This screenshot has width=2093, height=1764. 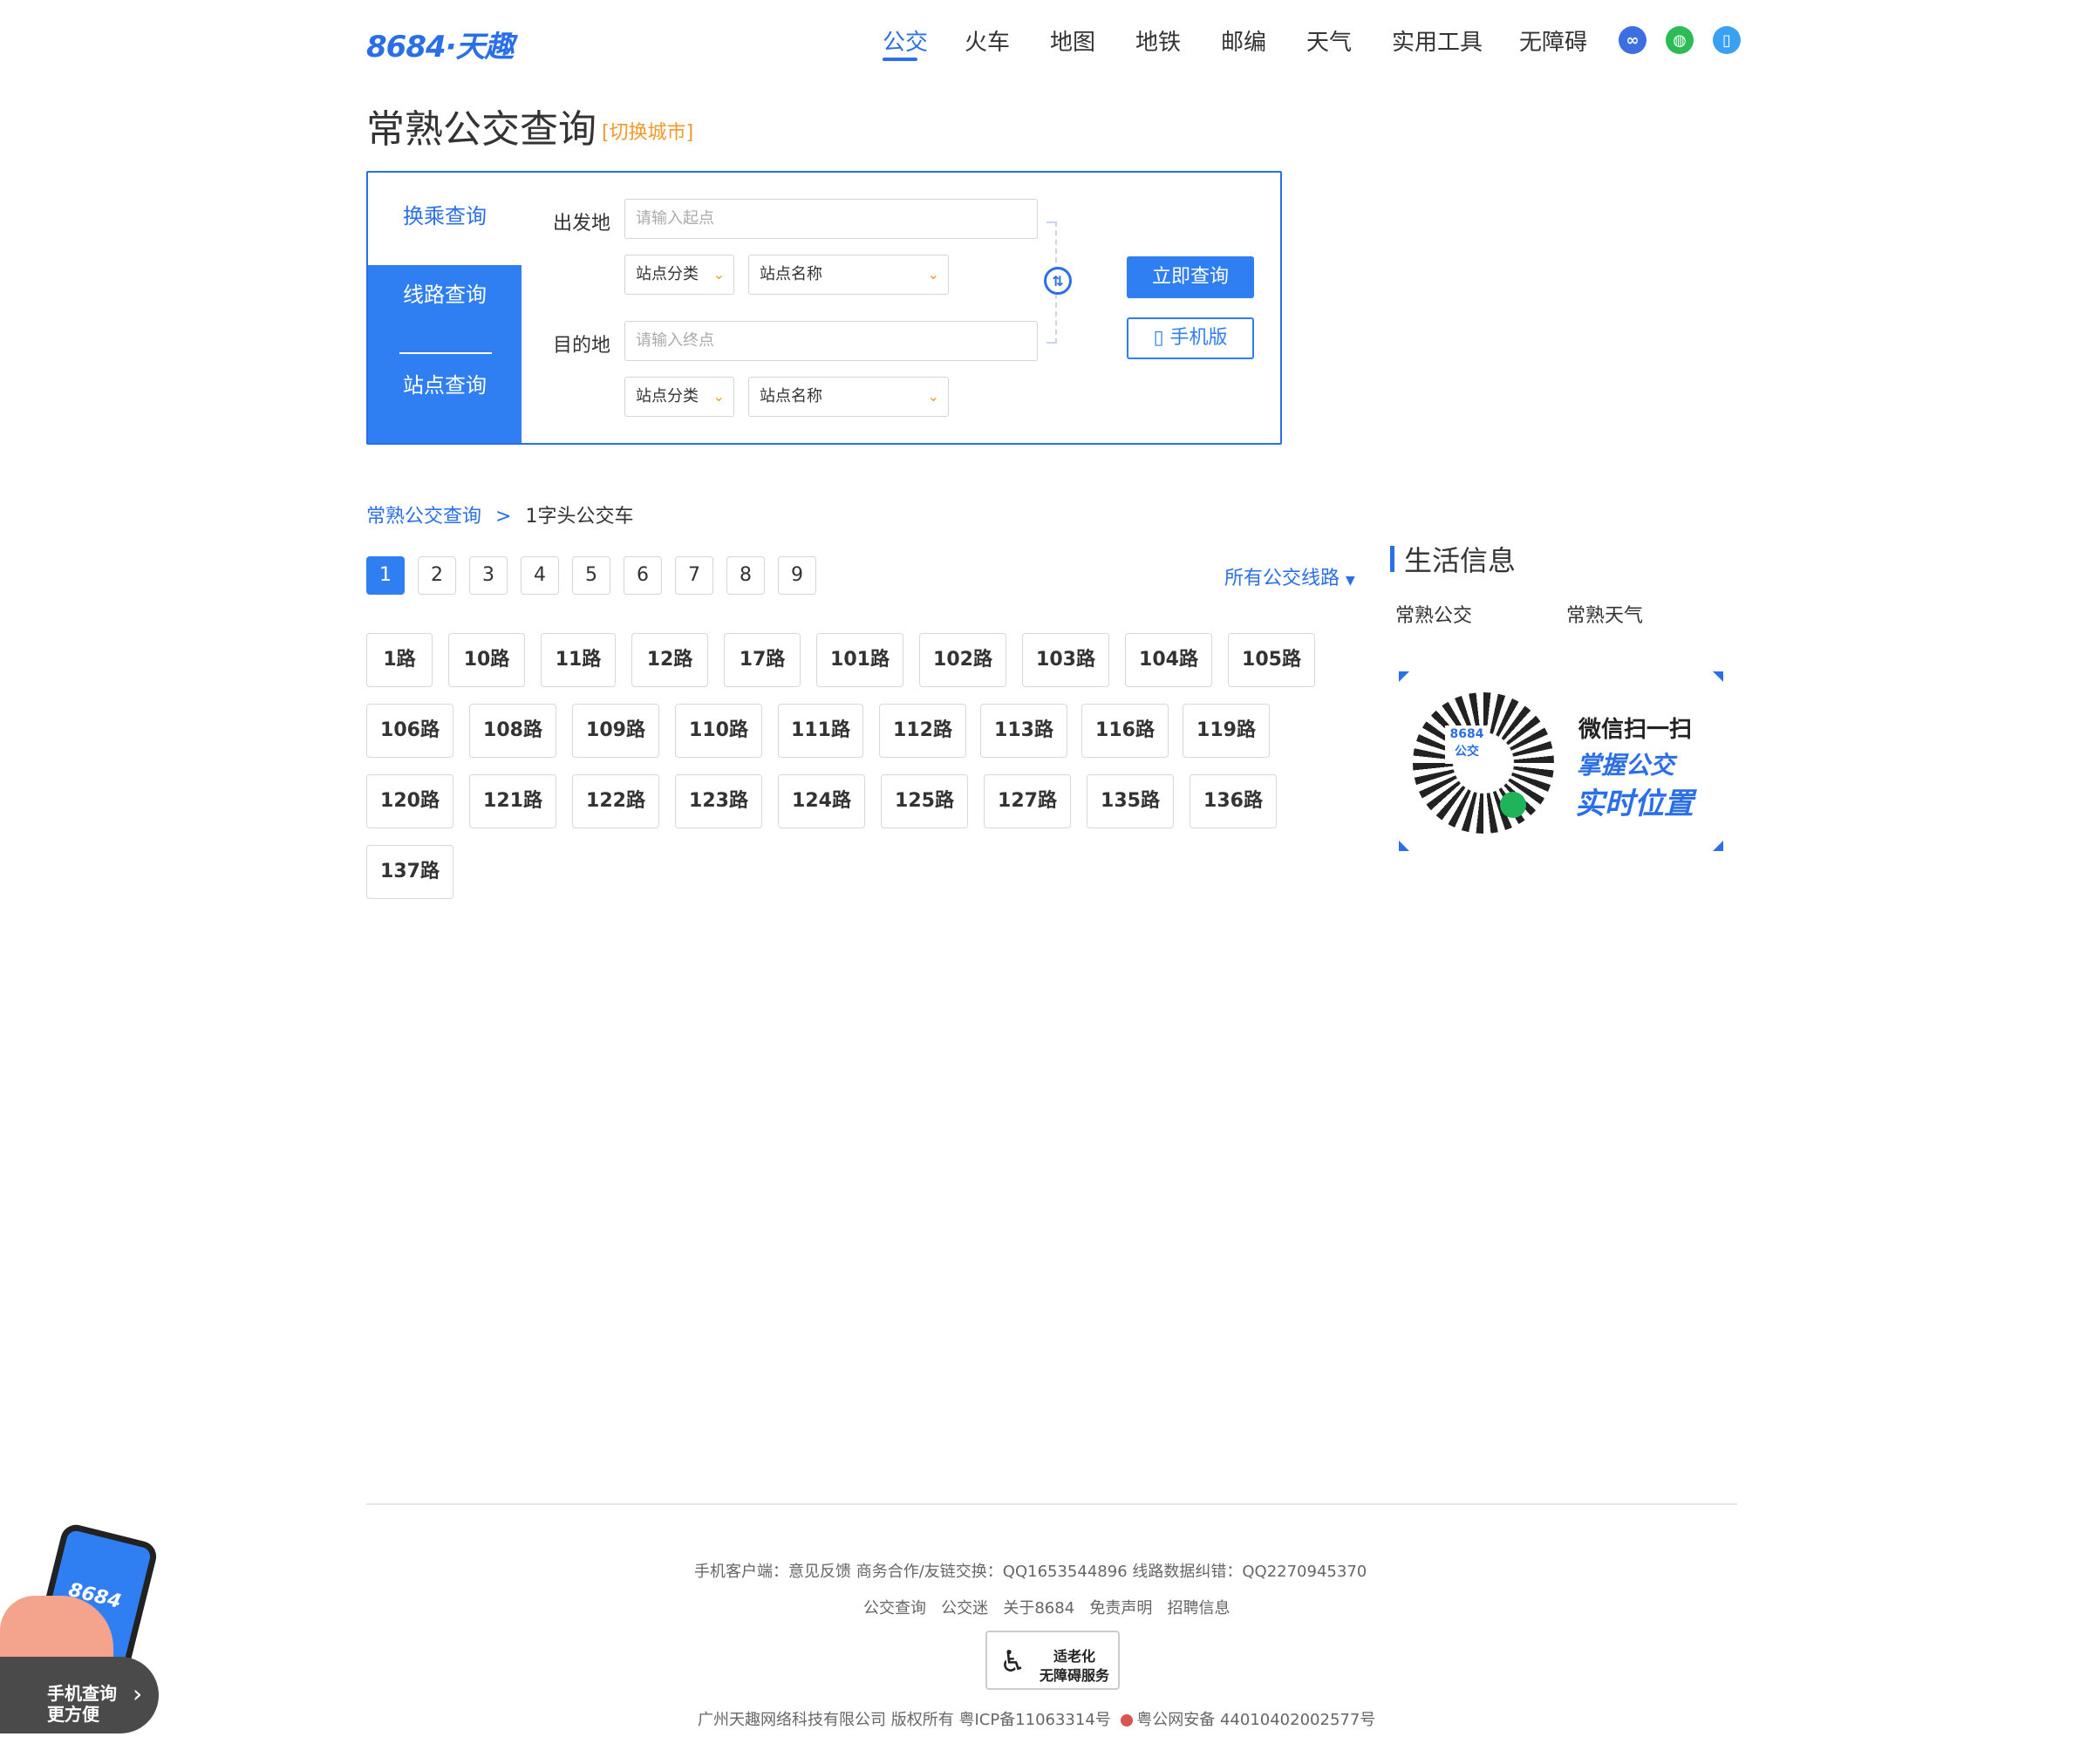 I want to click on footer-link-disclaimer: 免责声明, so click(x=1120, y=1608).